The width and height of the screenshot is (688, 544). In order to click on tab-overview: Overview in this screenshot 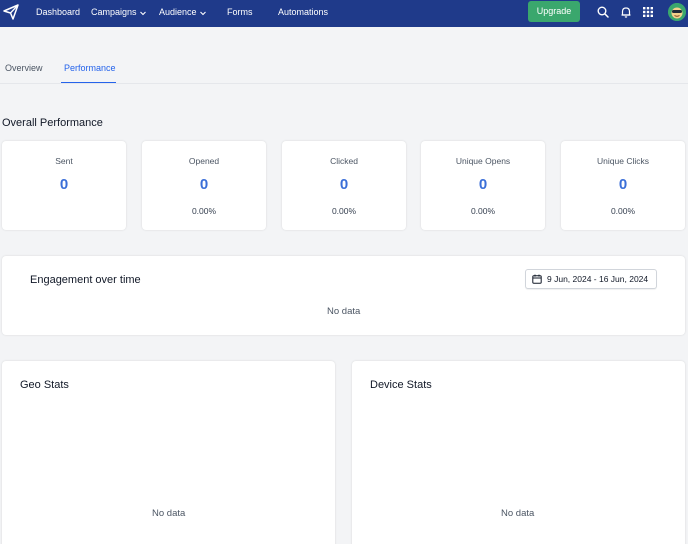, I will do `click(24, 68)`.